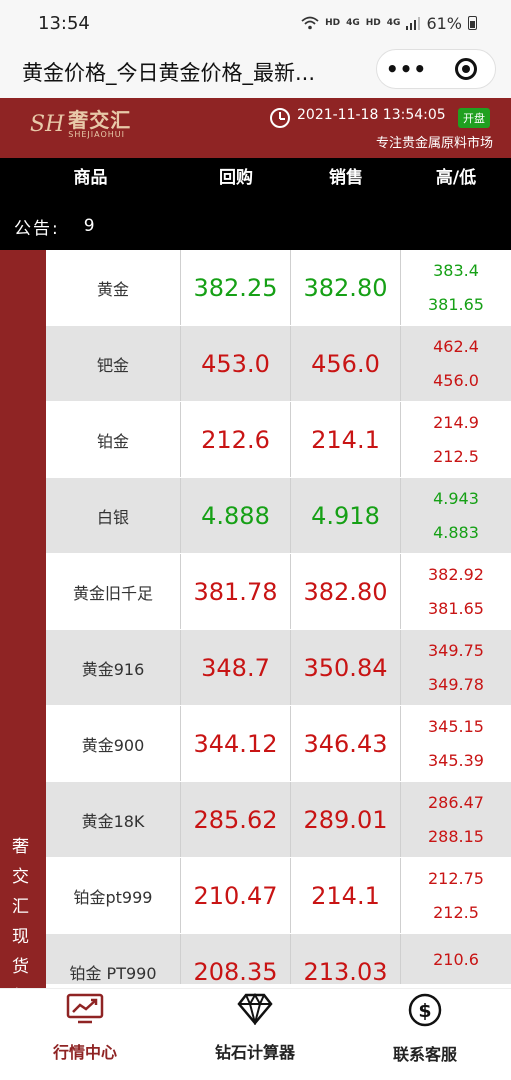  I want to click on tab-label: 行情中心, so click(84, 1052).